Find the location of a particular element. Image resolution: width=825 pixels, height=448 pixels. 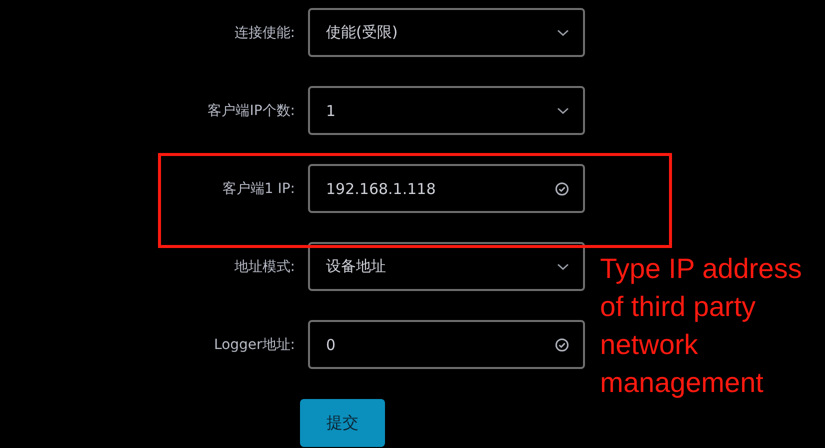

field-label: 客户端1 IP: is located at coordinates (258, 189).